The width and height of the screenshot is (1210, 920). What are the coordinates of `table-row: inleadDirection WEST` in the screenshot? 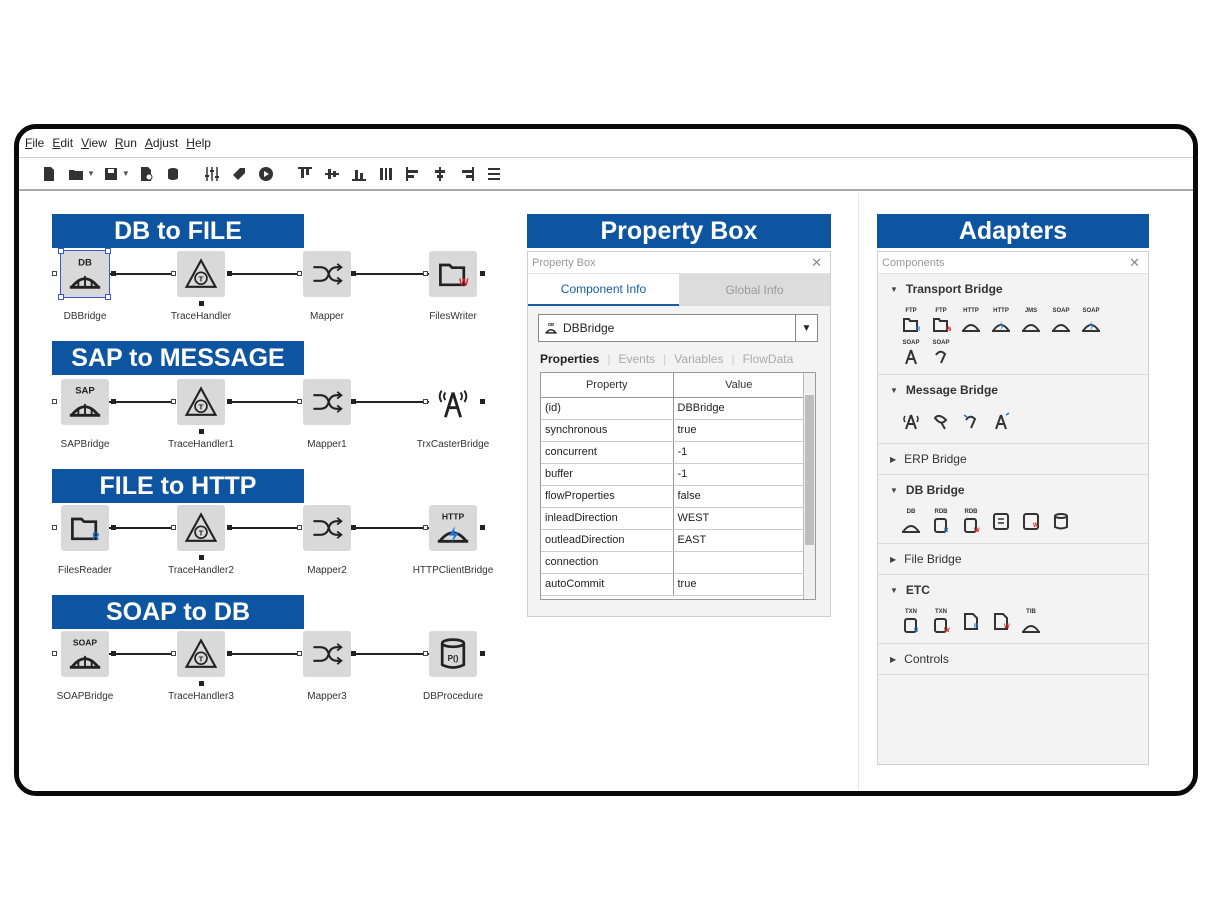 It's located at (673, 518).